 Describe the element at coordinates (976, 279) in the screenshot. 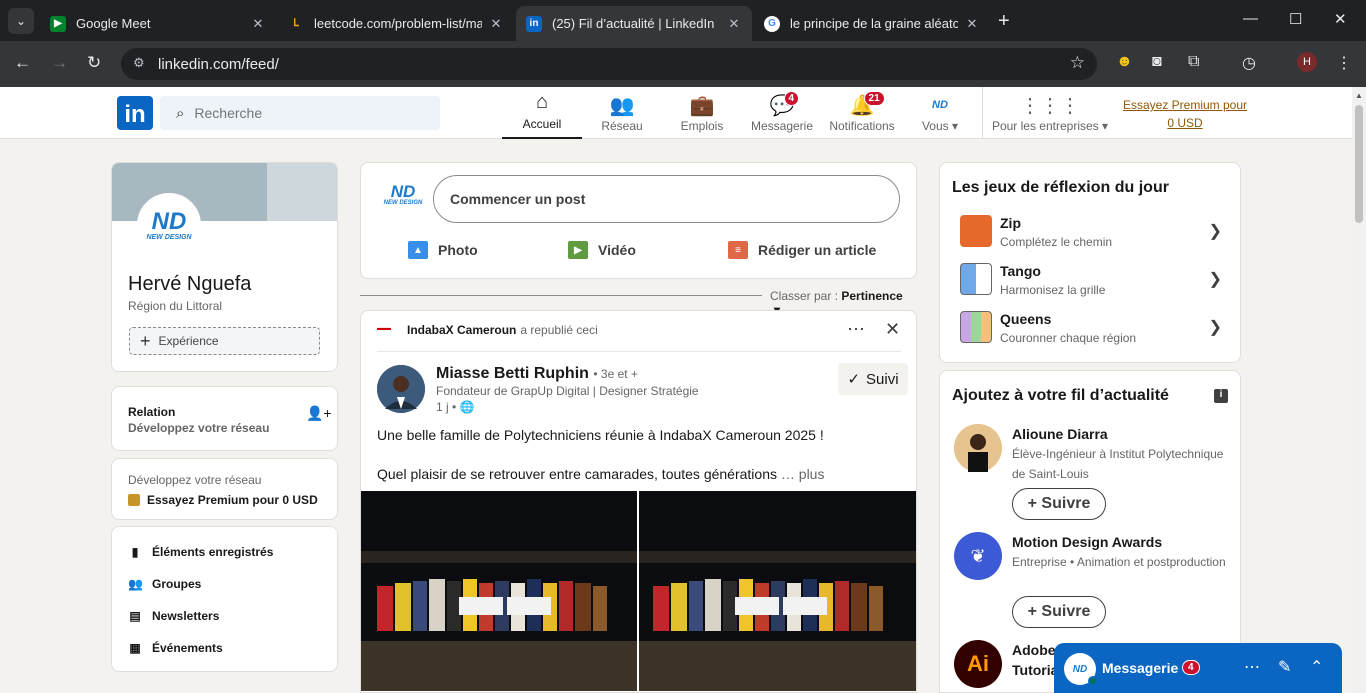

I see `tango-icon` at that location.